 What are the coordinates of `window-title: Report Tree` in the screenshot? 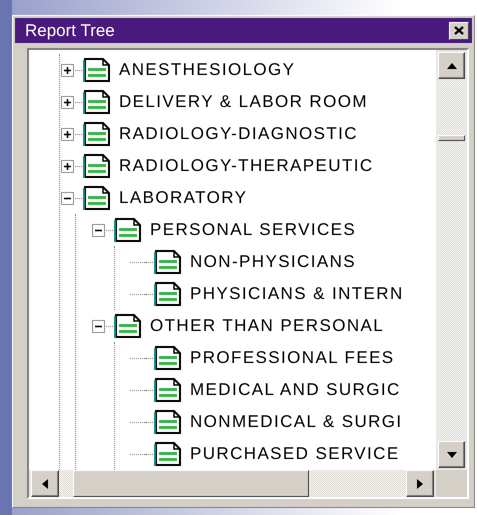 It's located at (70, 30).